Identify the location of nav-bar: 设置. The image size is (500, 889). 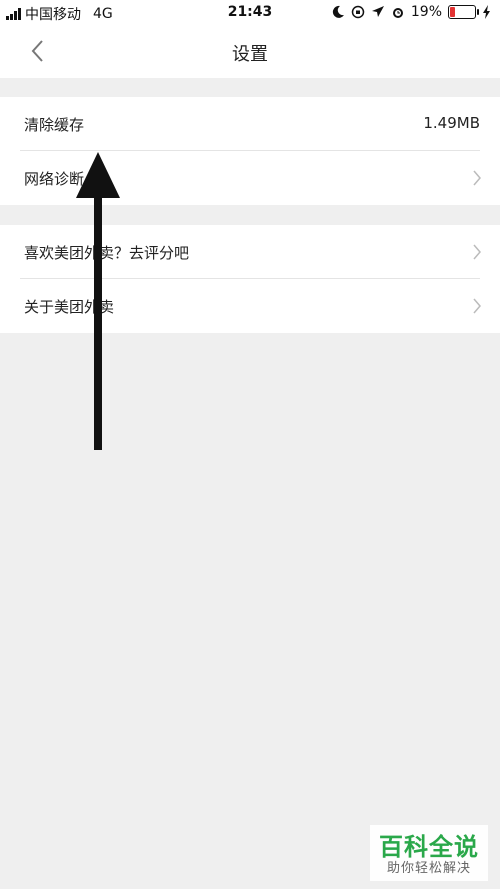
(250, 52).